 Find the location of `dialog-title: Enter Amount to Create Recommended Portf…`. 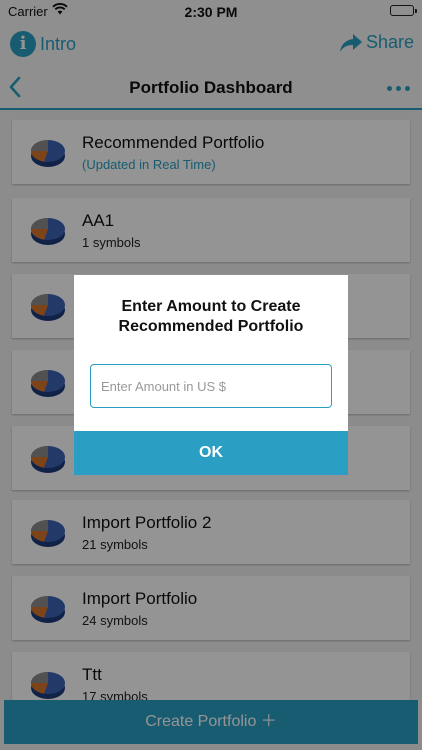

dialog-title: Enter Amount to Create Recommended Portf… is located at coordinates (211, 317).